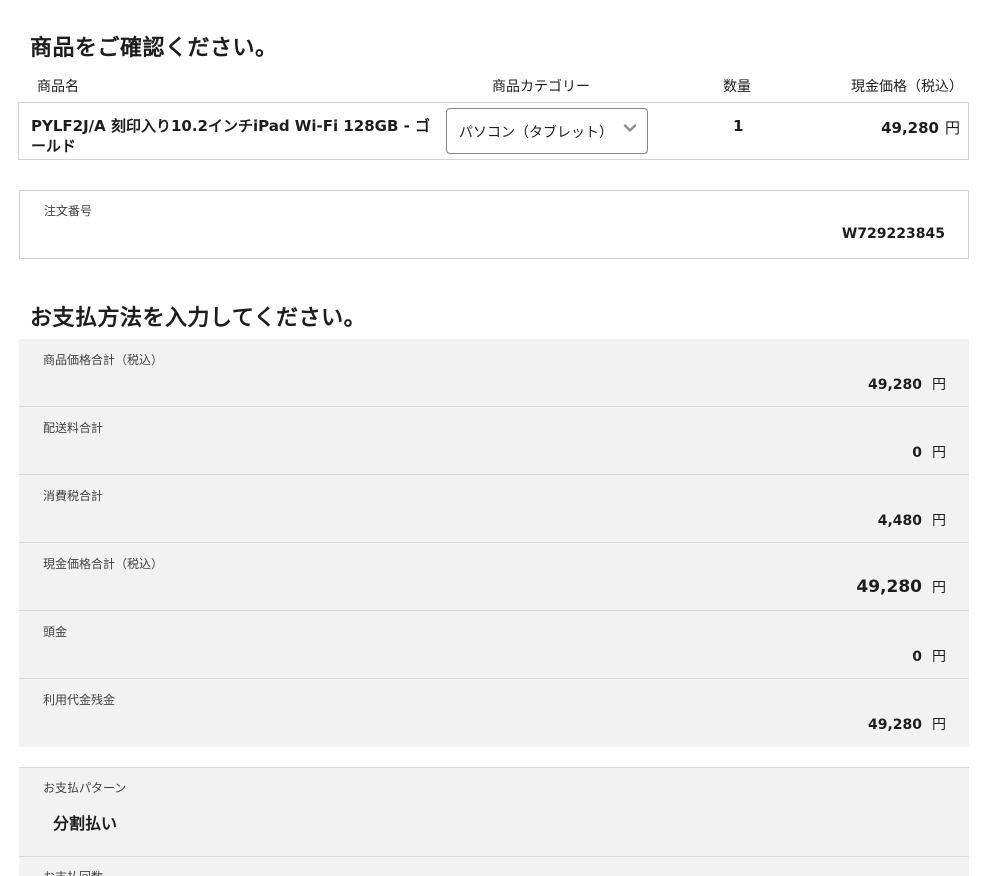  I want to click on column-header-quantity: 数量, so click(737, 87).